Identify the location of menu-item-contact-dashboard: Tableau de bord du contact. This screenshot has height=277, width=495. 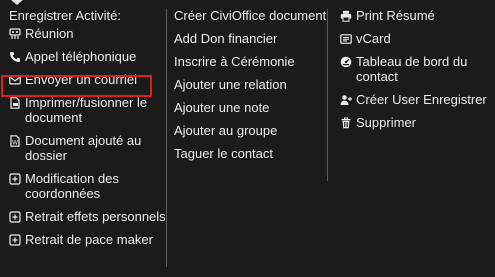
(417, 69).